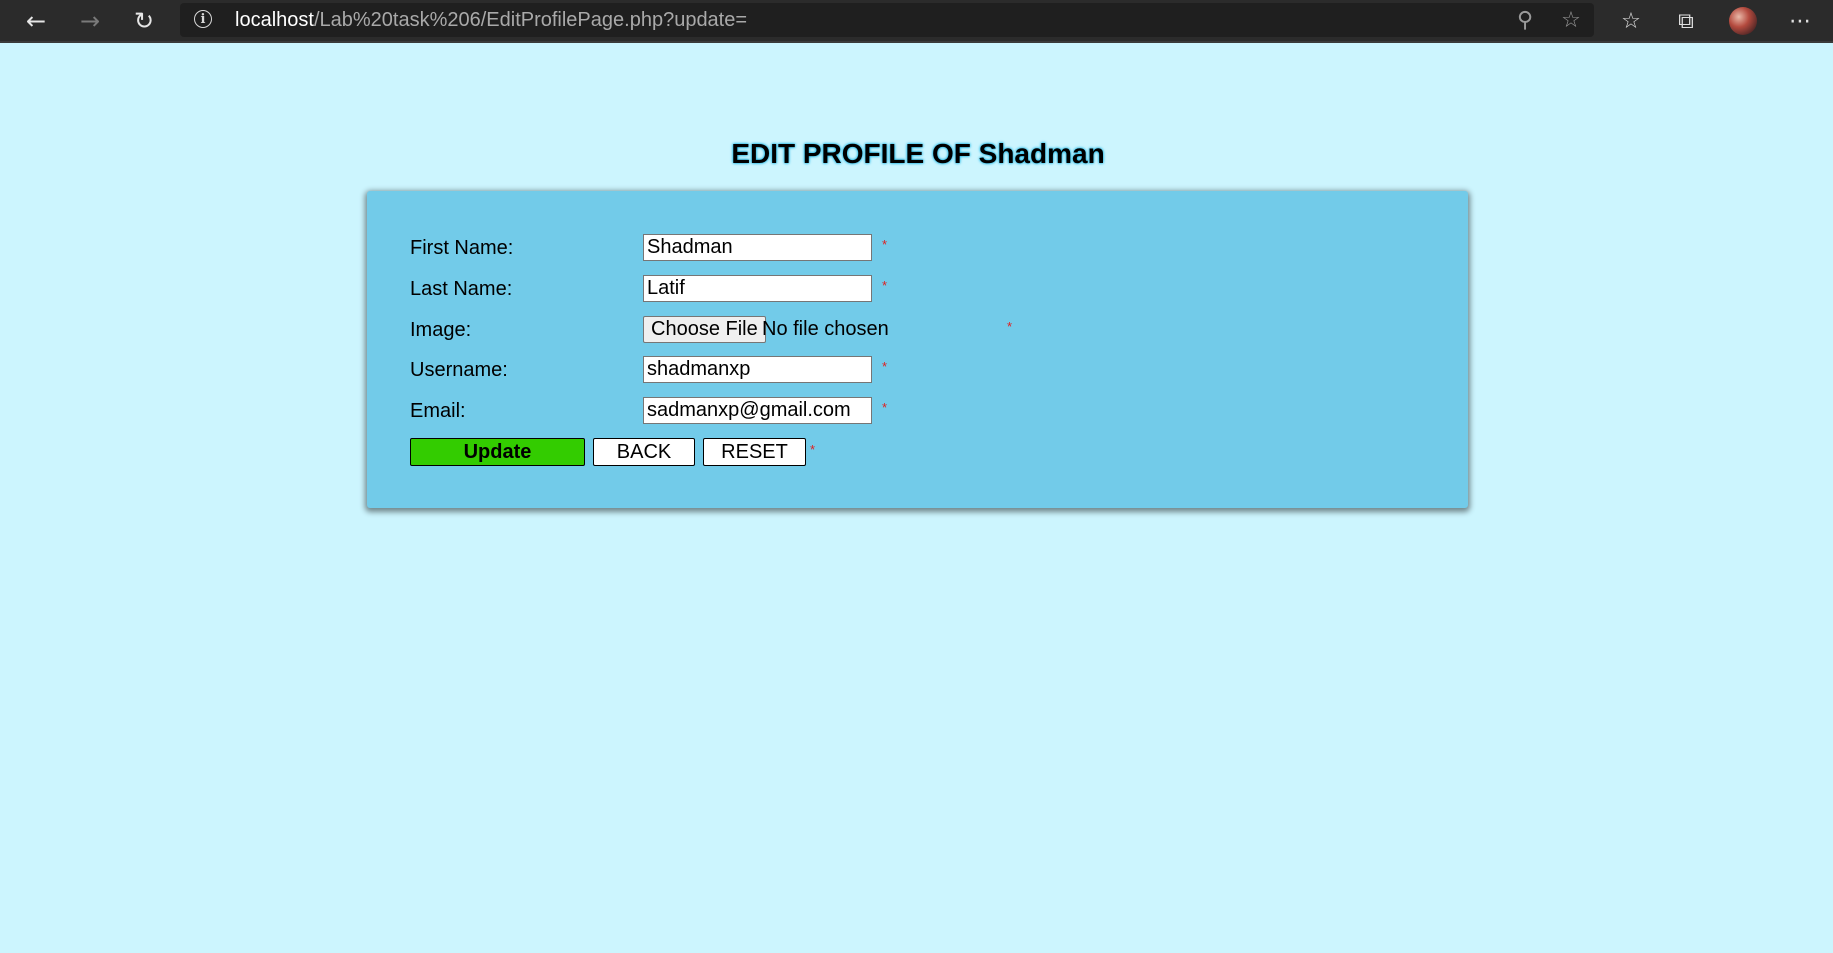 The width and height of the screenshot is (1833, 953). Describe the element at coordinates (757, 369) in the screenshot. I see `username-input` at that location.